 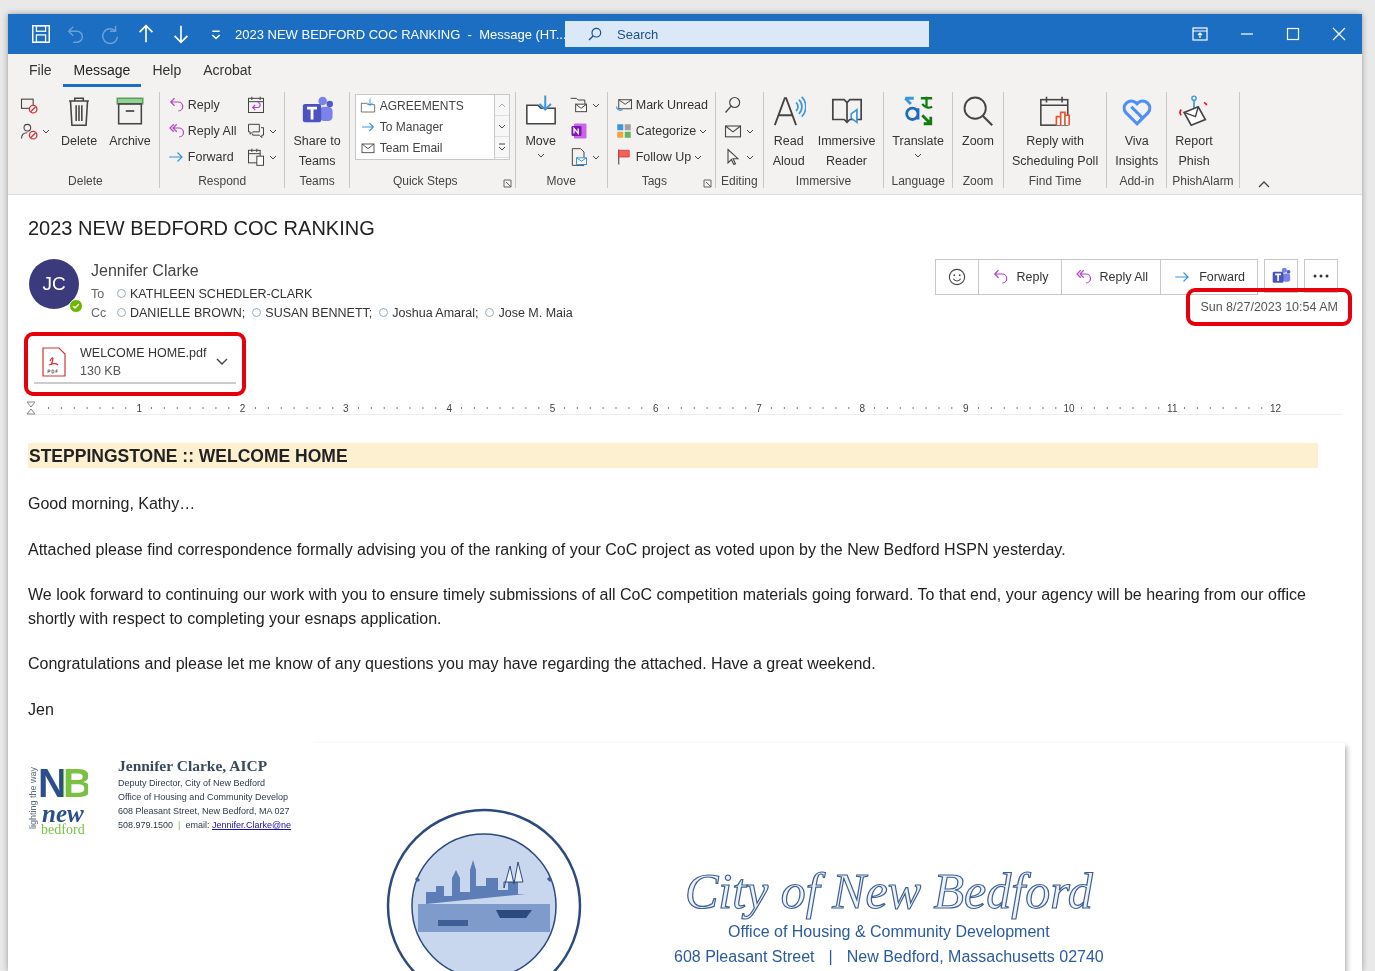 I want to click on expand-icon, so click(x=501, y=147).